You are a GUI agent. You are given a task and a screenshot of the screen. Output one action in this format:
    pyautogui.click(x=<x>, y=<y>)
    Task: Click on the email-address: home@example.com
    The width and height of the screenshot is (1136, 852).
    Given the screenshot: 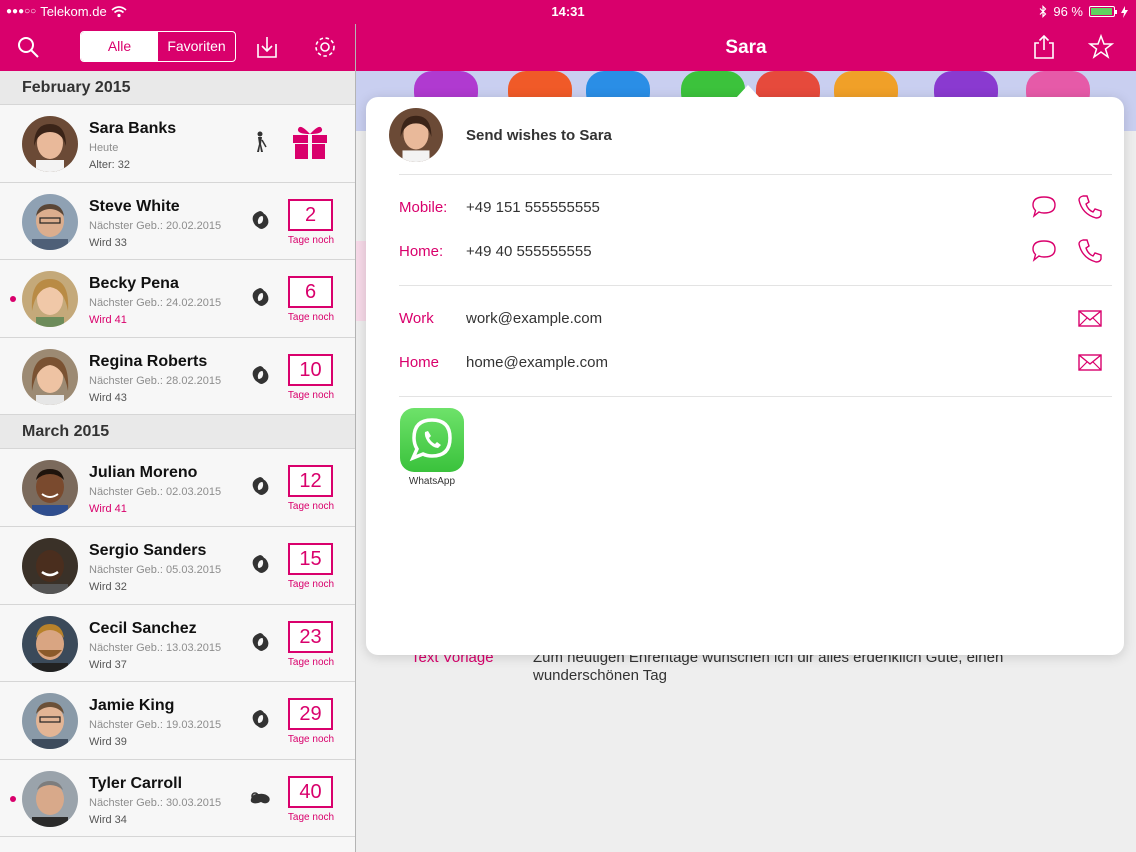 What is the action you would take?
    pyautogui.click(x=537, y=362)
    